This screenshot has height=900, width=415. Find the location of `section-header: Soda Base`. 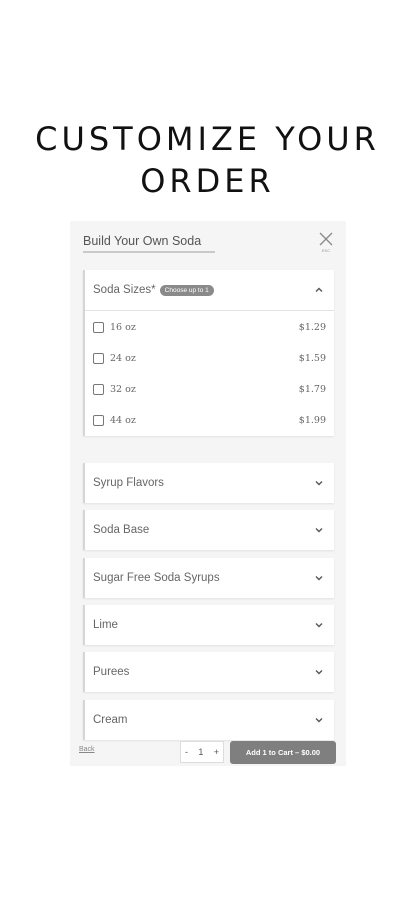

section-header: Soda Base is located at coordinates (209, 530).